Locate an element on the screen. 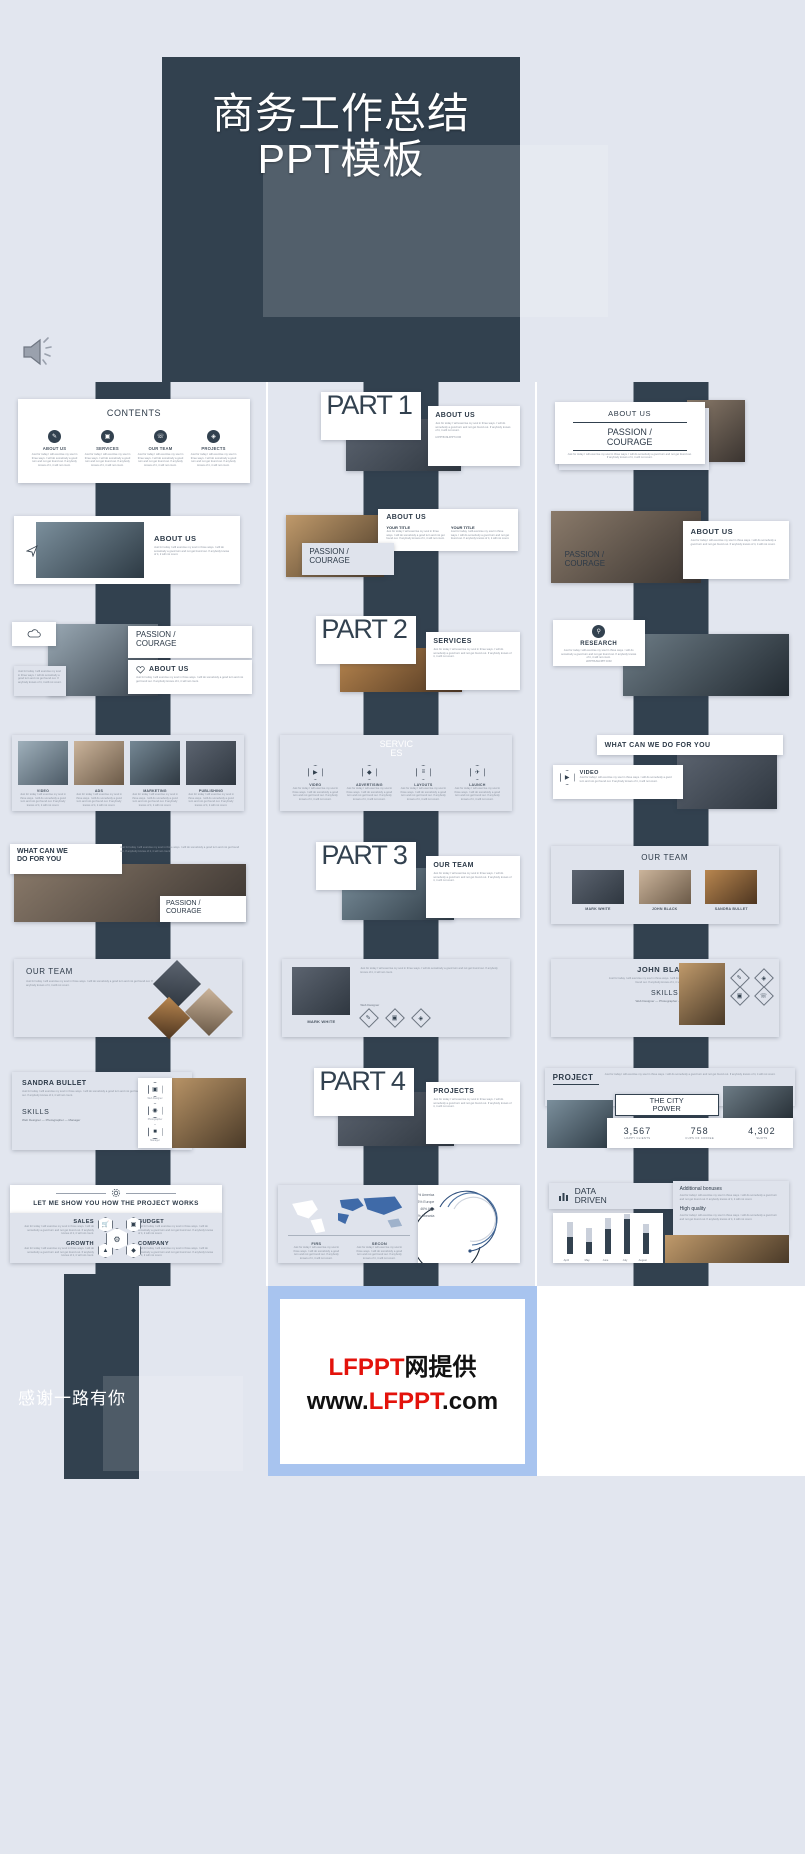 Image resolution: width=805 pixels, height=1854 pixels. team-member: MARK WHITE is located at coordinates (597, 890).